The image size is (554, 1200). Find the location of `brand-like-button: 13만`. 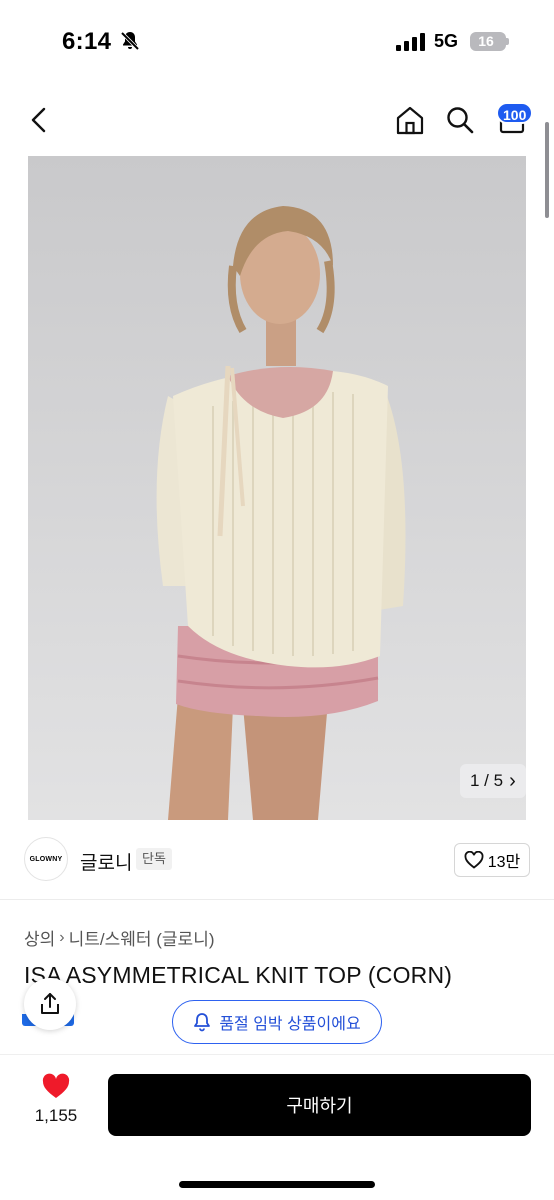

brand-like-button: 13만 is located at coordinates (492, 860).